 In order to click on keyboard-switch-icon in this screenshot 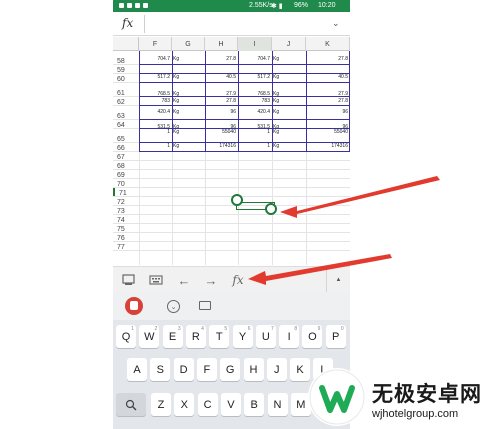, I will do `click(205, 305)`.